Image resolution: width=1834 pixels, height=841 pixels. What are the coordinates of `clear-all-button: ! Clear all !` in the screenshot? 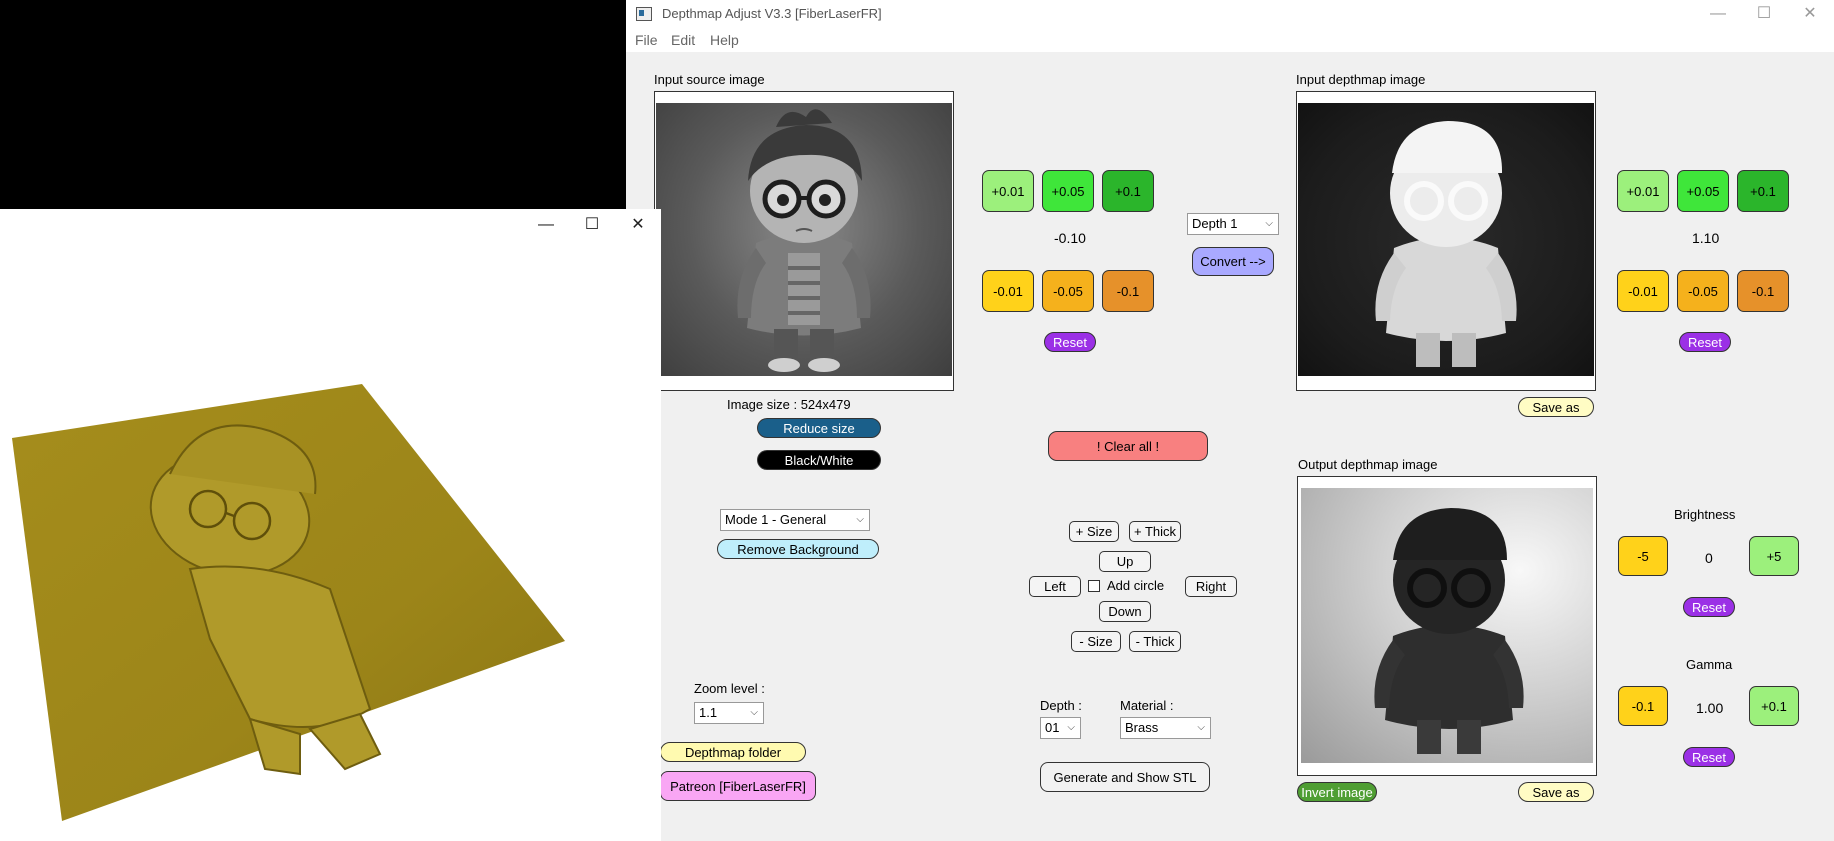 It's located at (1128, 446).